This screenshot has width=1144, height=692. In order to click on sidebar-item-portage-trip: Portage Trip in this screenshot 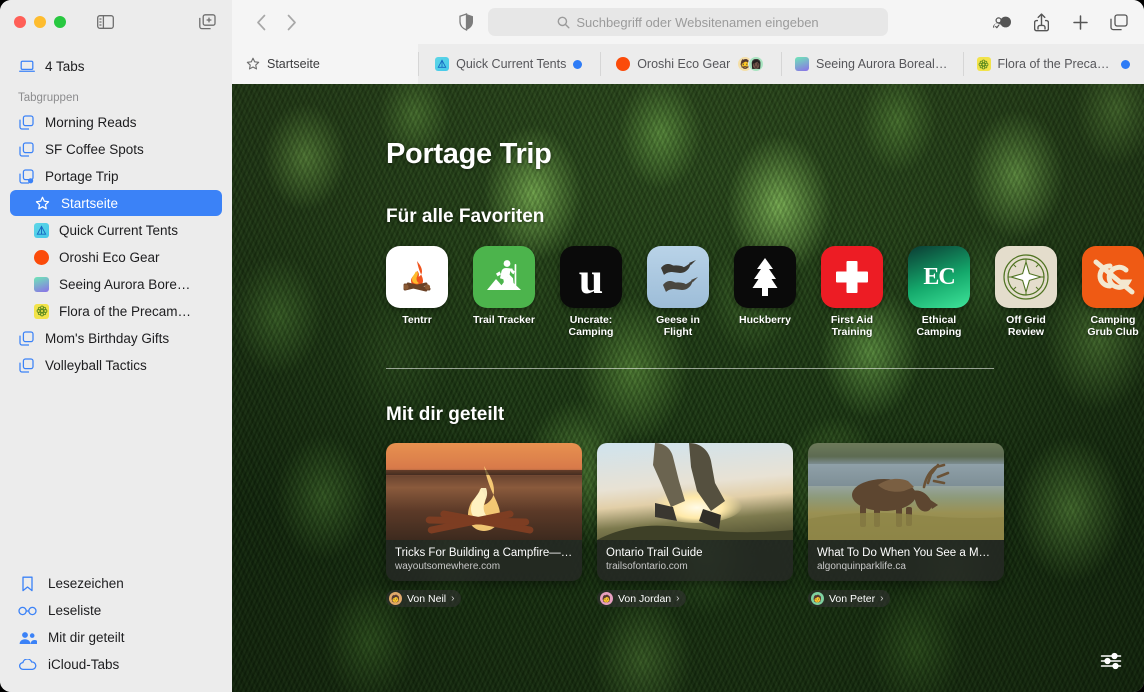, I will do `click(116, 176)`.